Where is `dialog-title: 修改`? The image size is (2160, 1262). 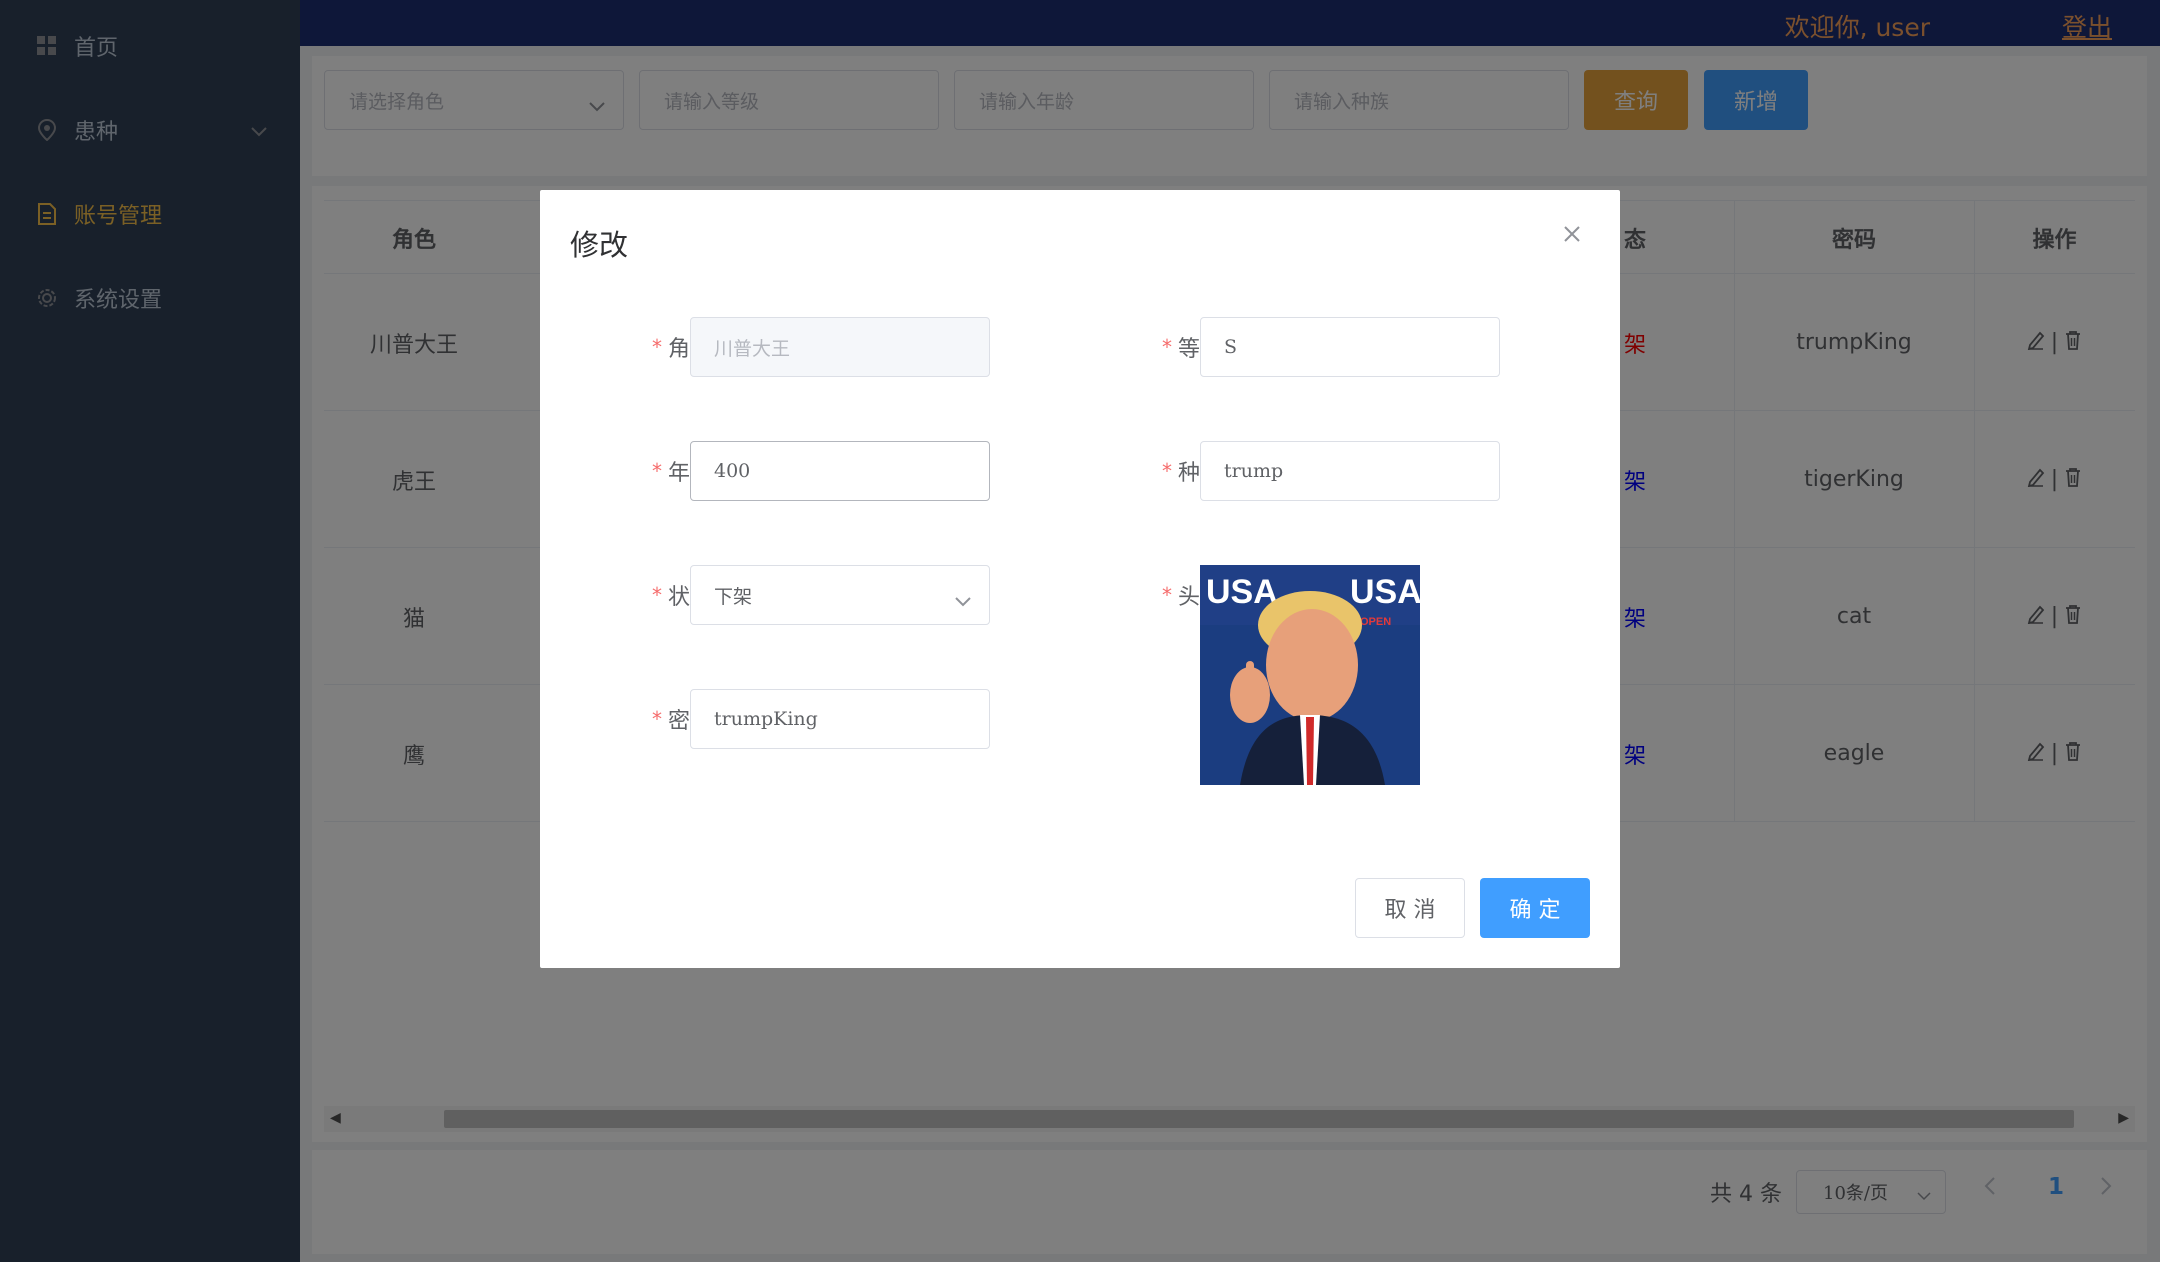
dialog-title: 修改 is located at coordinates (599, 245).